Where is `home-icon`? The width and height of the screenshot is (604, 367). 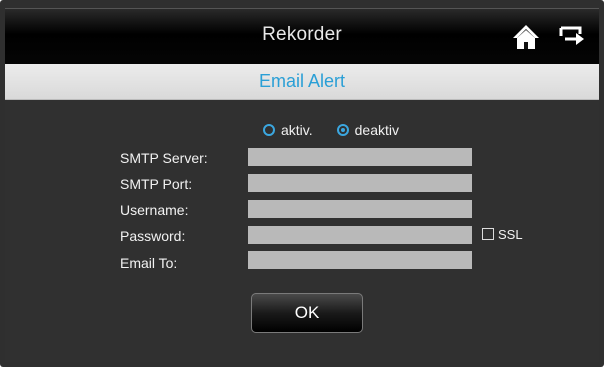
home-icon is located at coordinates (526, 37).